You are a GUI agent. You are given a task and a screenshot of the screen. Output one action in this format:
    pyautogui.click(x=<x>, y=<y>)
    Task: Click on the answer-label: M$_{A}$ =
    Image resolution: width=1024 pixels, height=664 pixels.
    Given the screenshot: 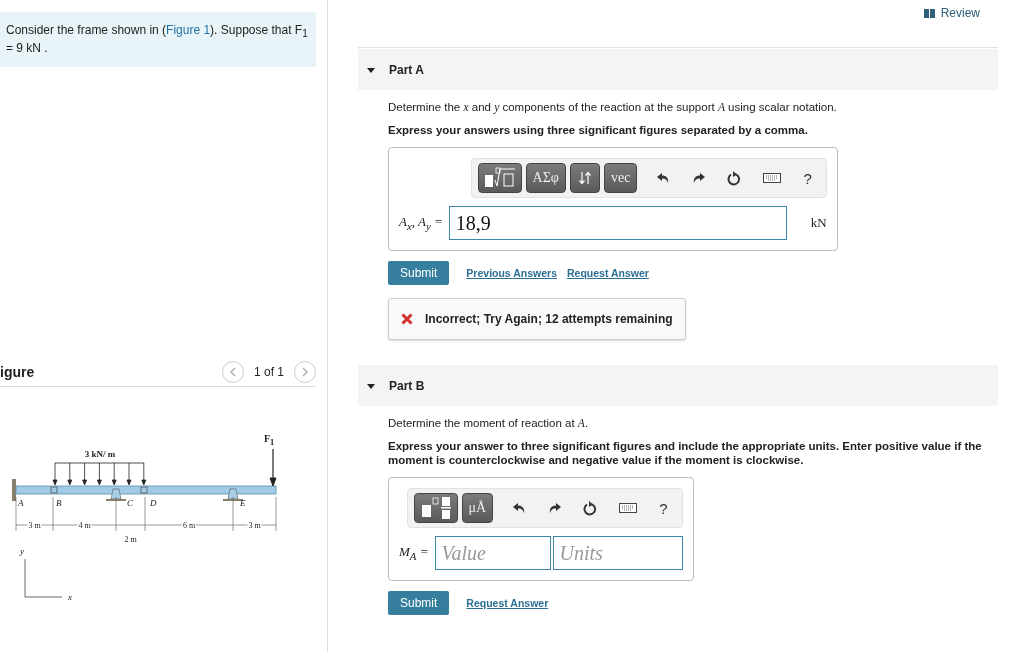 What is the action you would take?
    pyautogui.click(x=414, y=553)
    